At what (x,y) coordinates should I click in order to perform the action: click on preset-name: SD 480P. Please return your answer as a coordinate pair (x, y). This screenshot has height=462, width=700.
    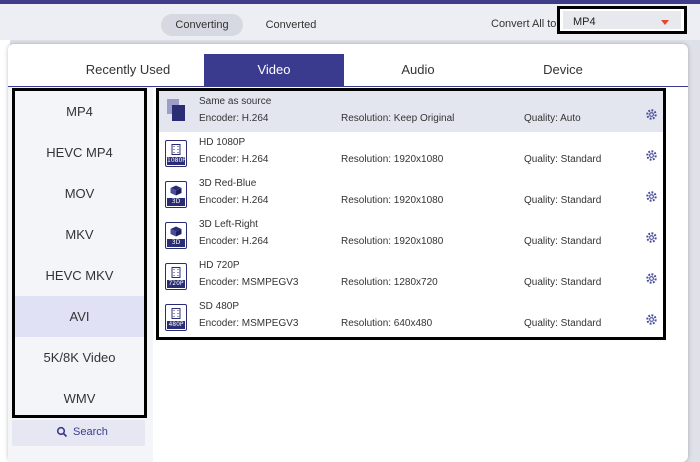
    Looking at the image, I should click on (219, 306).